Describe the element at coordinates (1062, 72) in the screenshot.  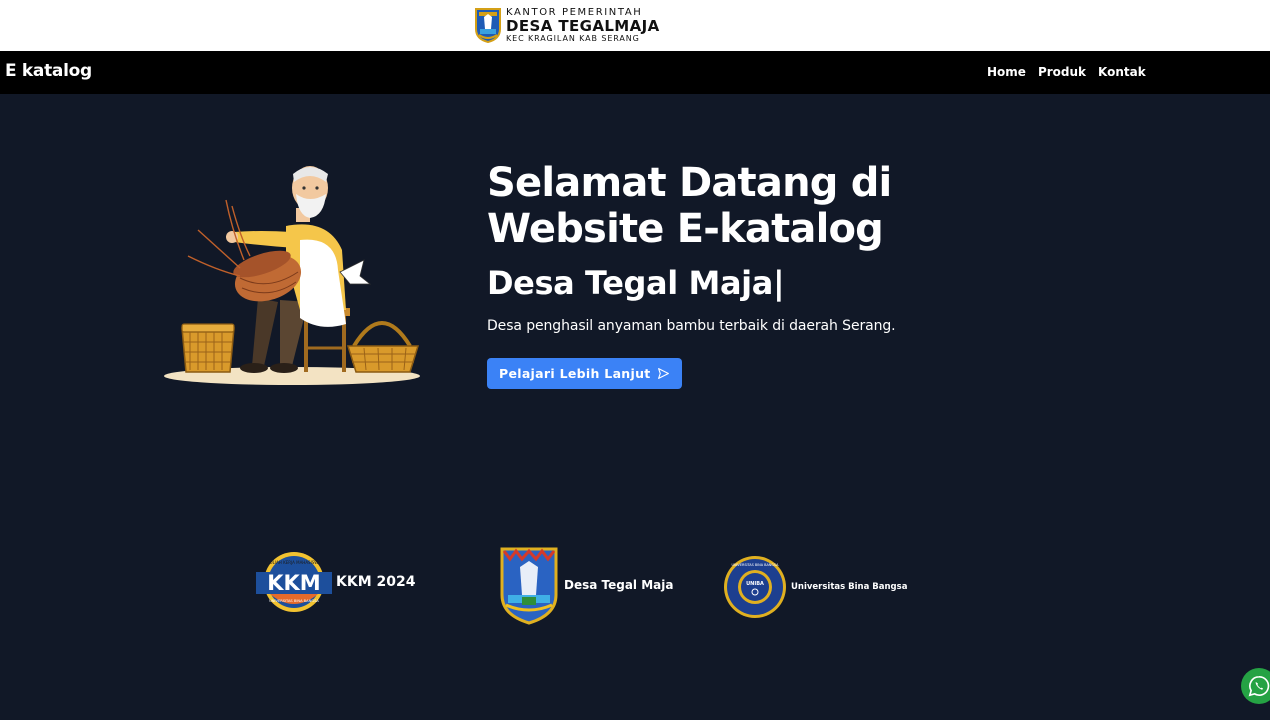
I see `nav-link-produk: Produk` at that location.